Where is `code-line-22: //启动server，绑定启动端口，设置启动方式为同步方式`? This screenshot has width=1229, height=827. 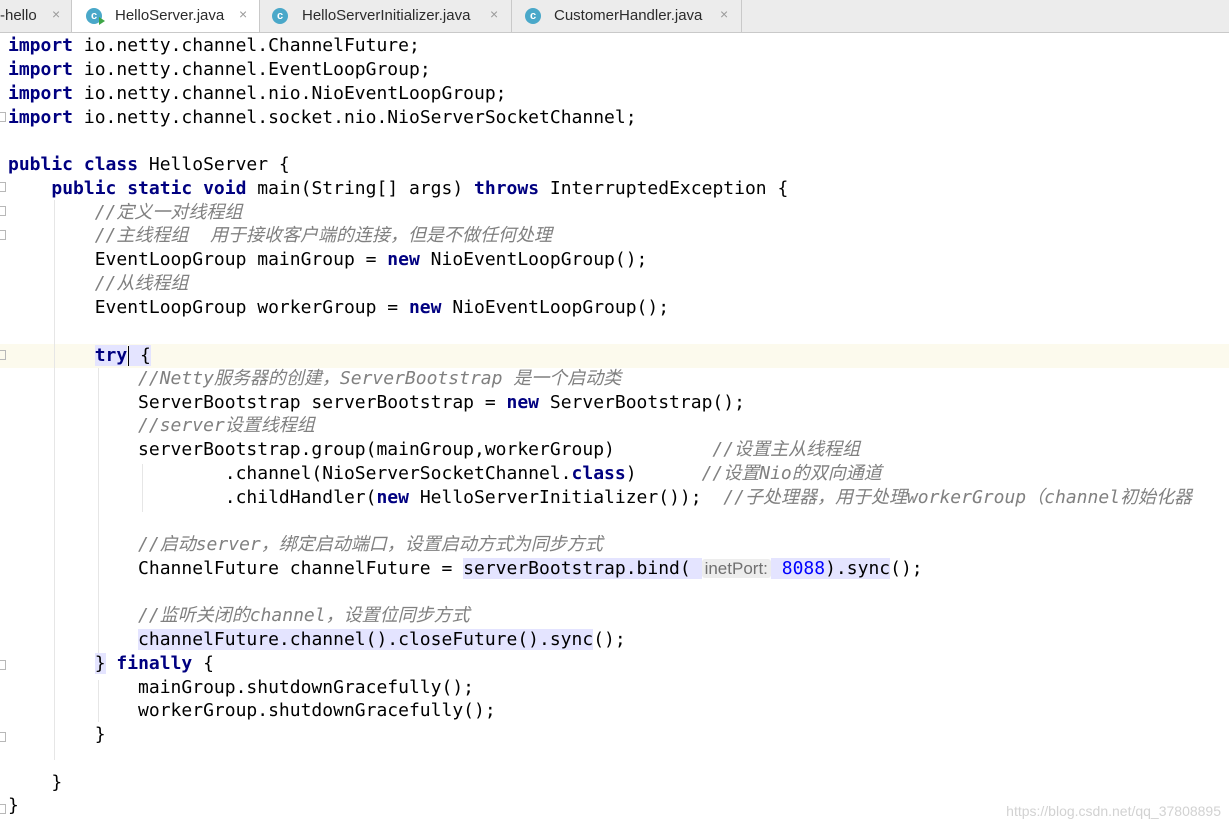
code-line-22: //启动server，绑定启动端口，设置启动方式为同步方式 is located at coordinates (370, 544).